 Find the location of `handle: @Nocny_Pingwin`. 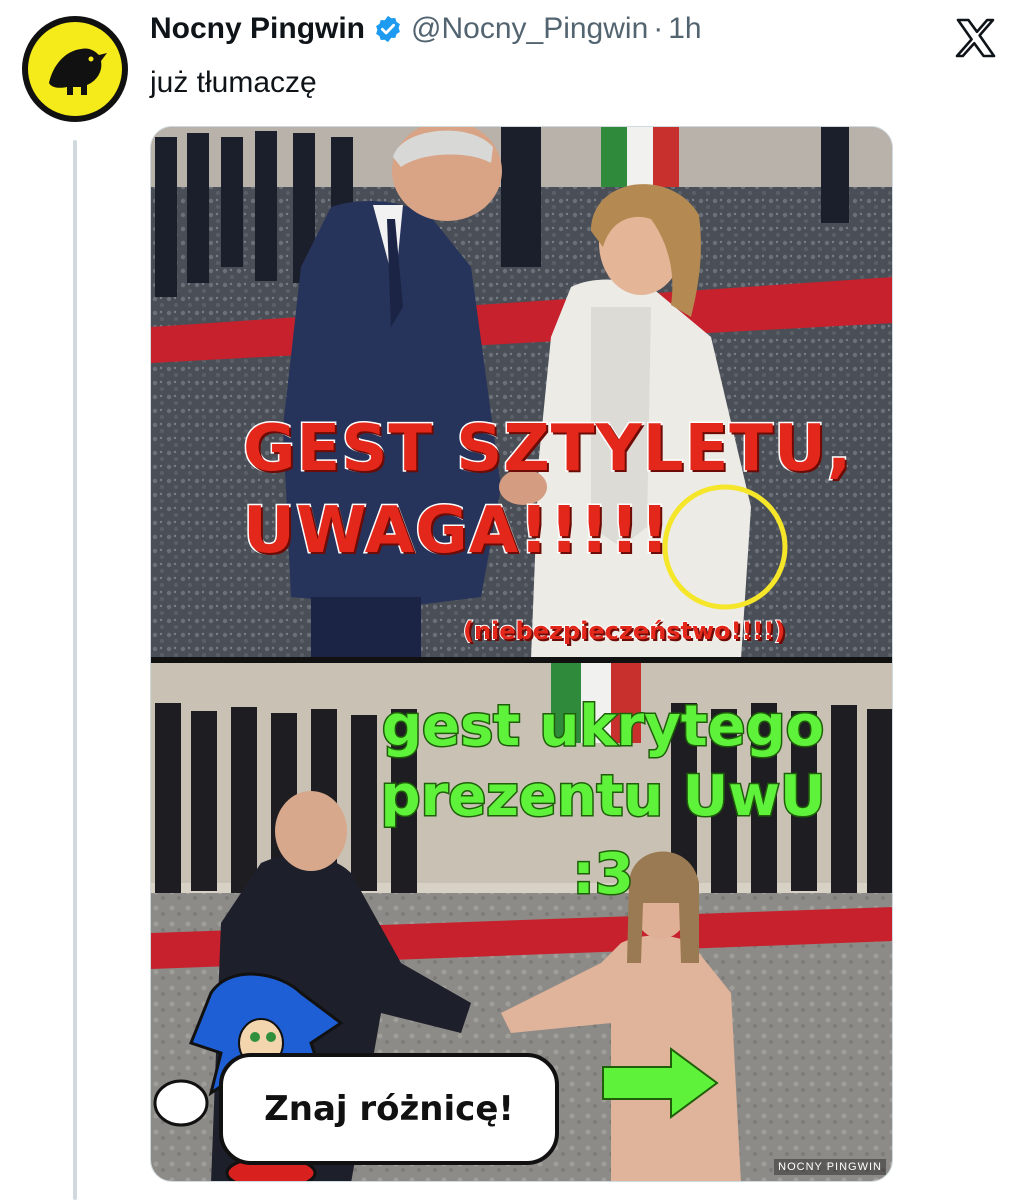

handle: @Nocny_Pingwin is located at coordinates (529, 29).